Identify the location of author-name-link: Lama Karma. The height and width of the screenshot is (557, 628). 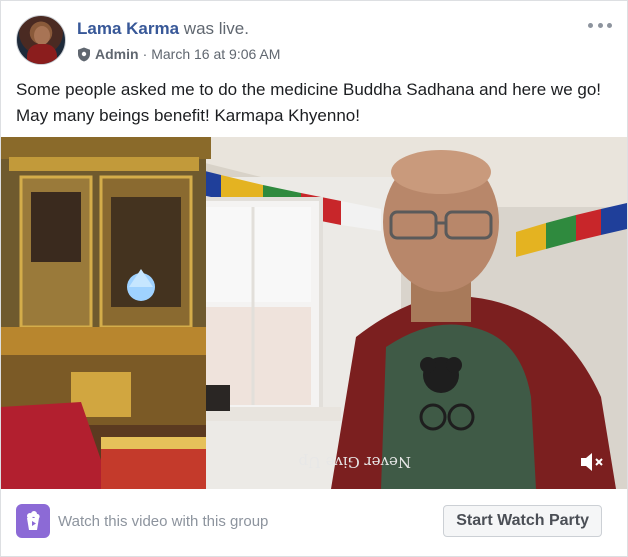
(128, 28).